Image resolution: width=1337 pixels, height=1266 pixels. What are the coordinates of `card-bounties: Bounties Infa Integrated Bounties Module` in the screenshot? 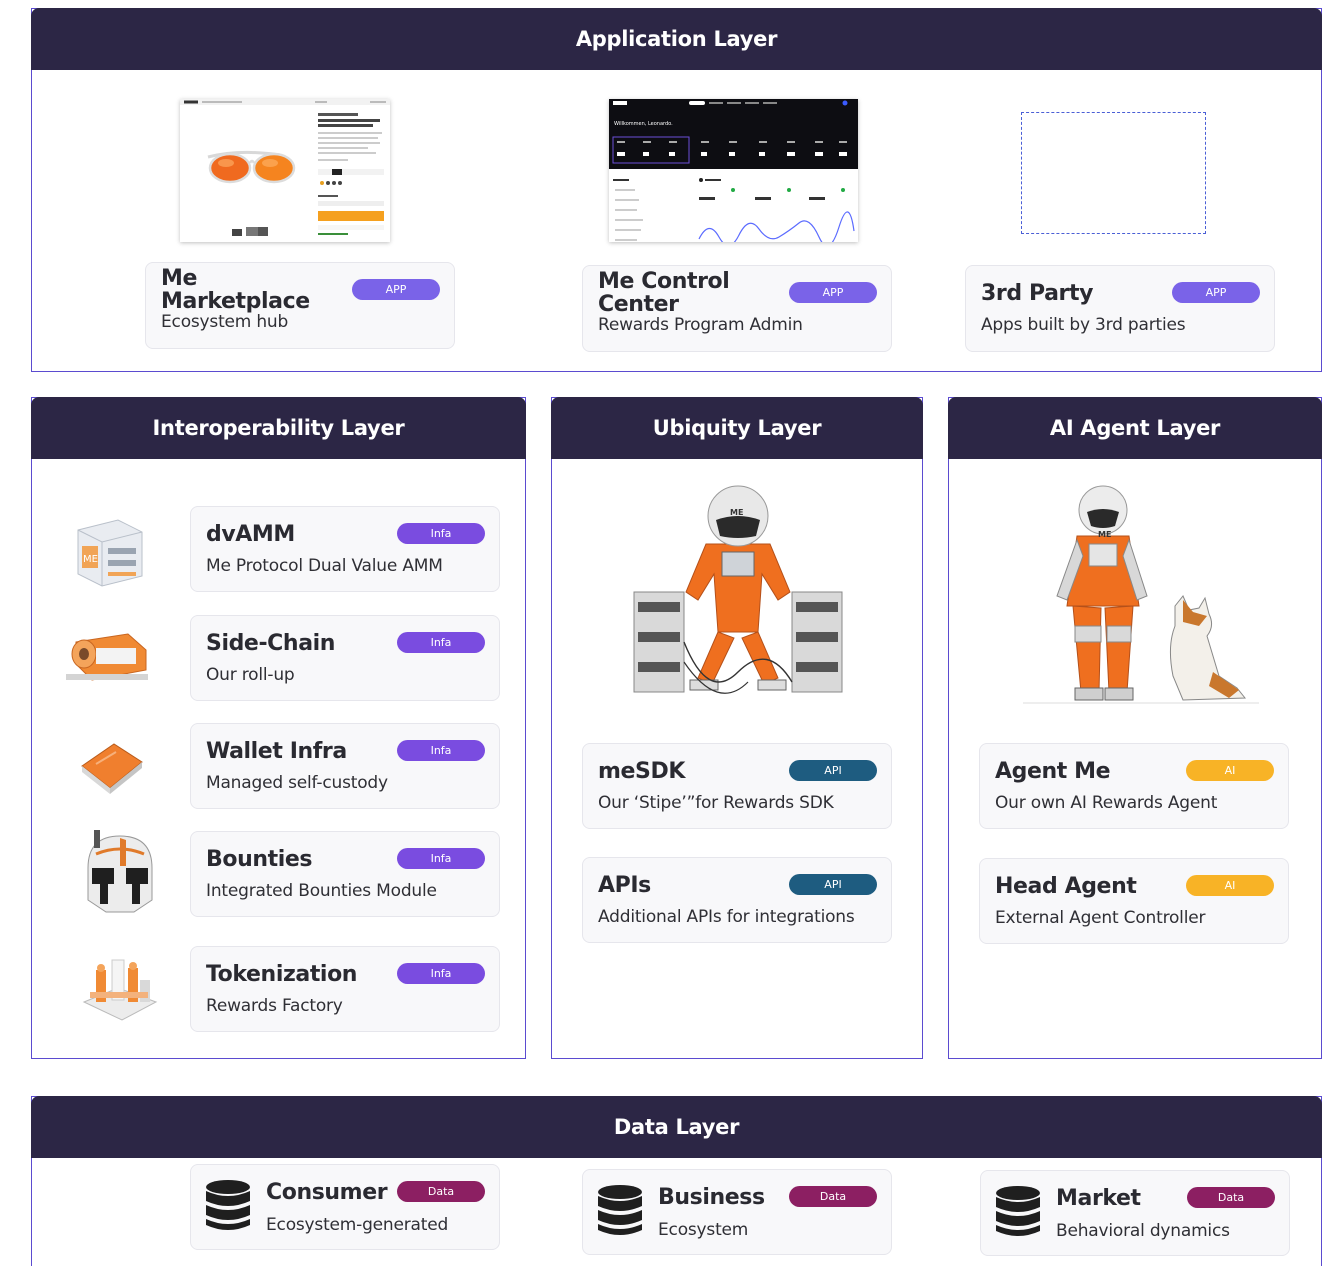 It's located at (345, 874).